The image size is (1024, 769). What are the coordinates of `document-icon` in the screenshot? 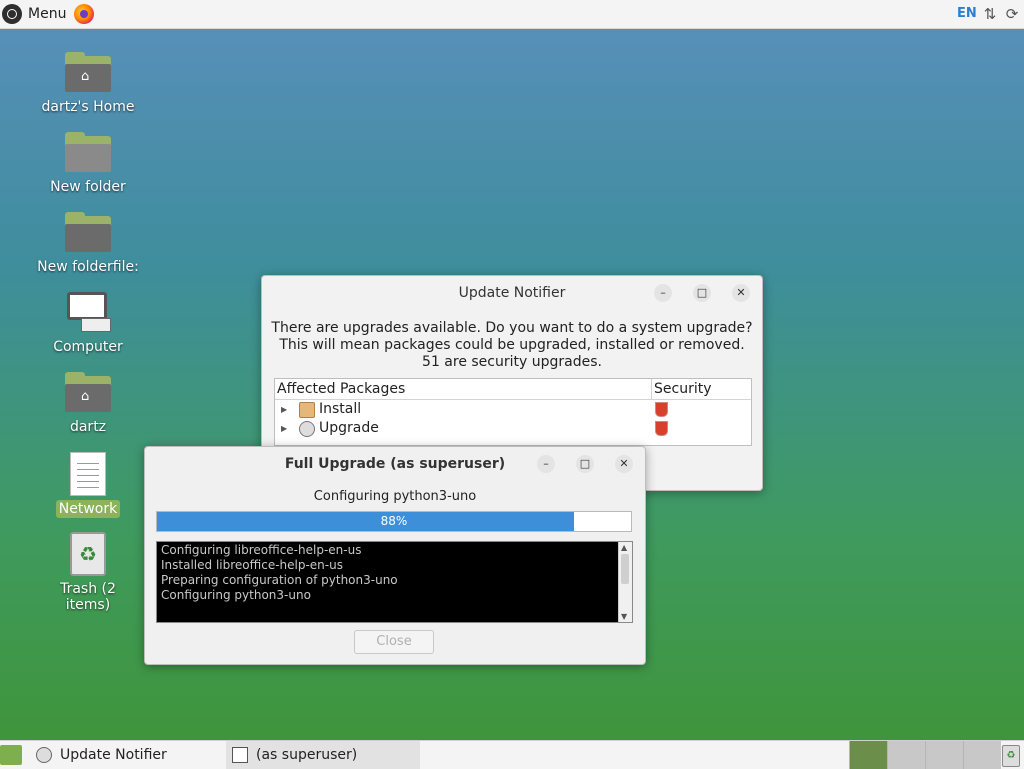 It's located at (88, 474).